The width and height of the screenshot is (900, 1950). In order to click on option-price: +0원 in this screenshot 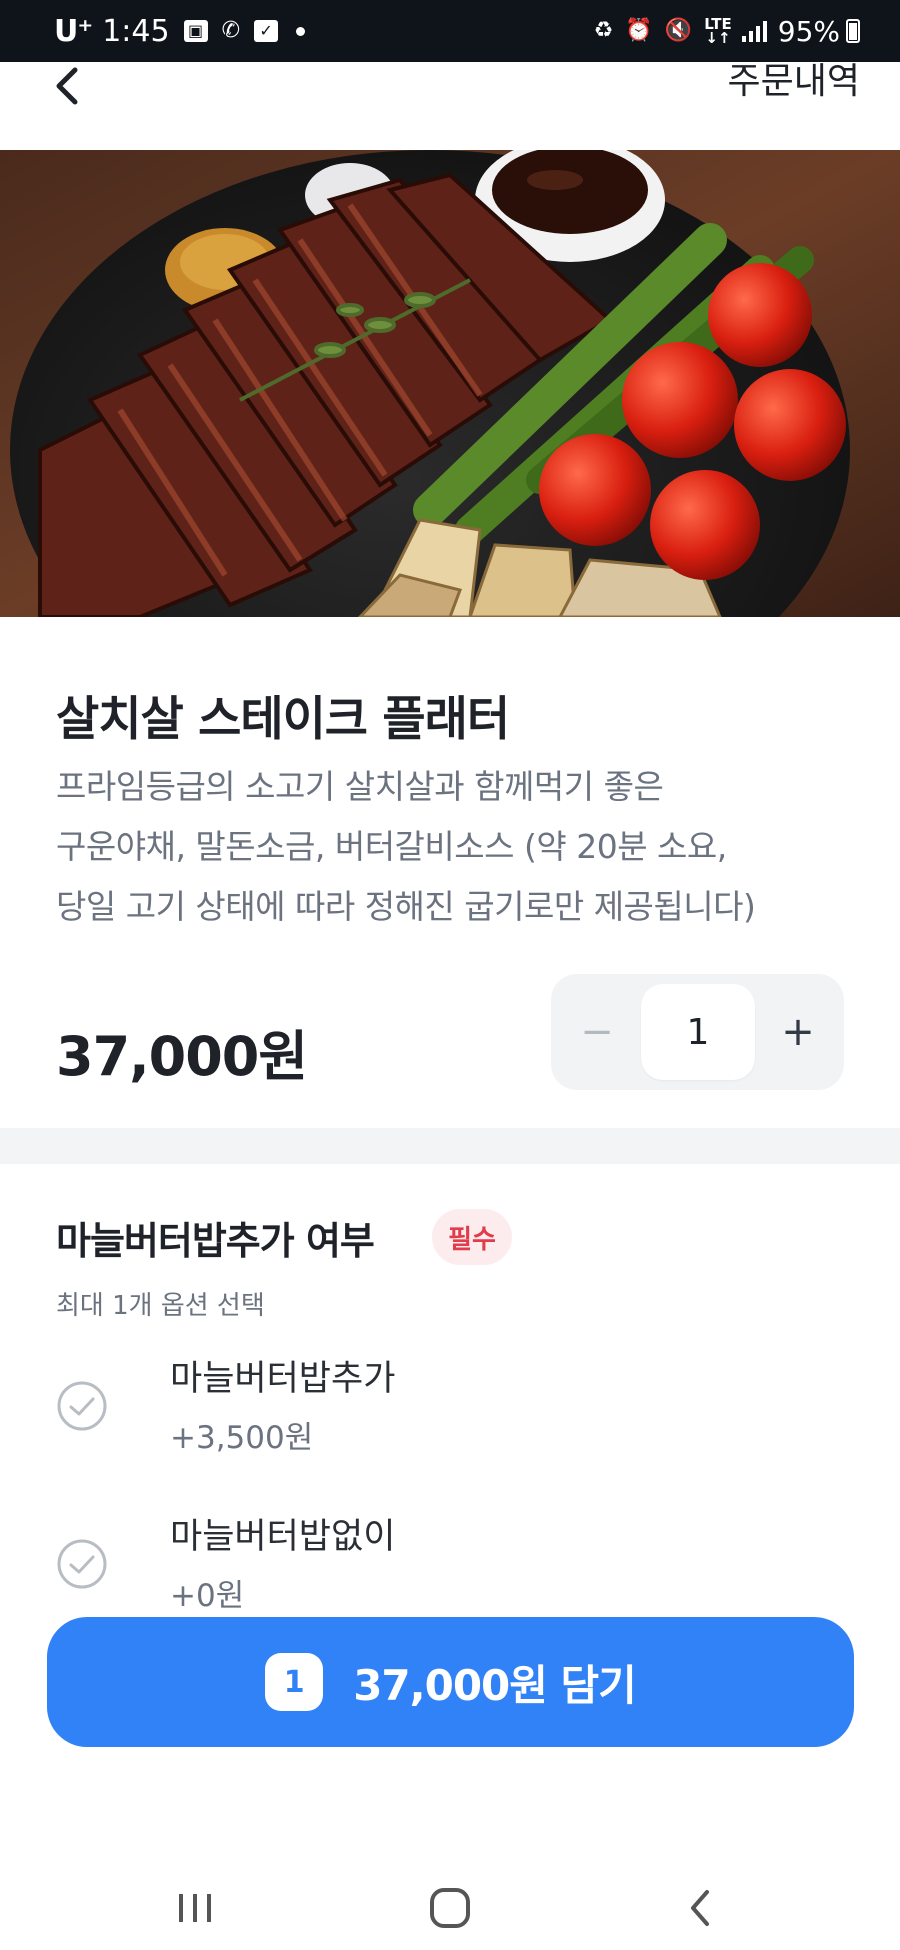, I will do `click(207, 1596)`.